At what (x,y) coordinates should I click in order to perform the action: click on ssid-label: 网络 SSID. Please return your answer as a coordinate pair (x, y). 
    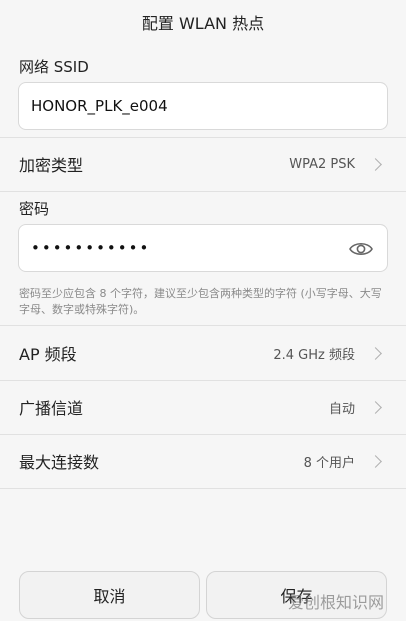
    Looking at the image, I should click on (54, 67).